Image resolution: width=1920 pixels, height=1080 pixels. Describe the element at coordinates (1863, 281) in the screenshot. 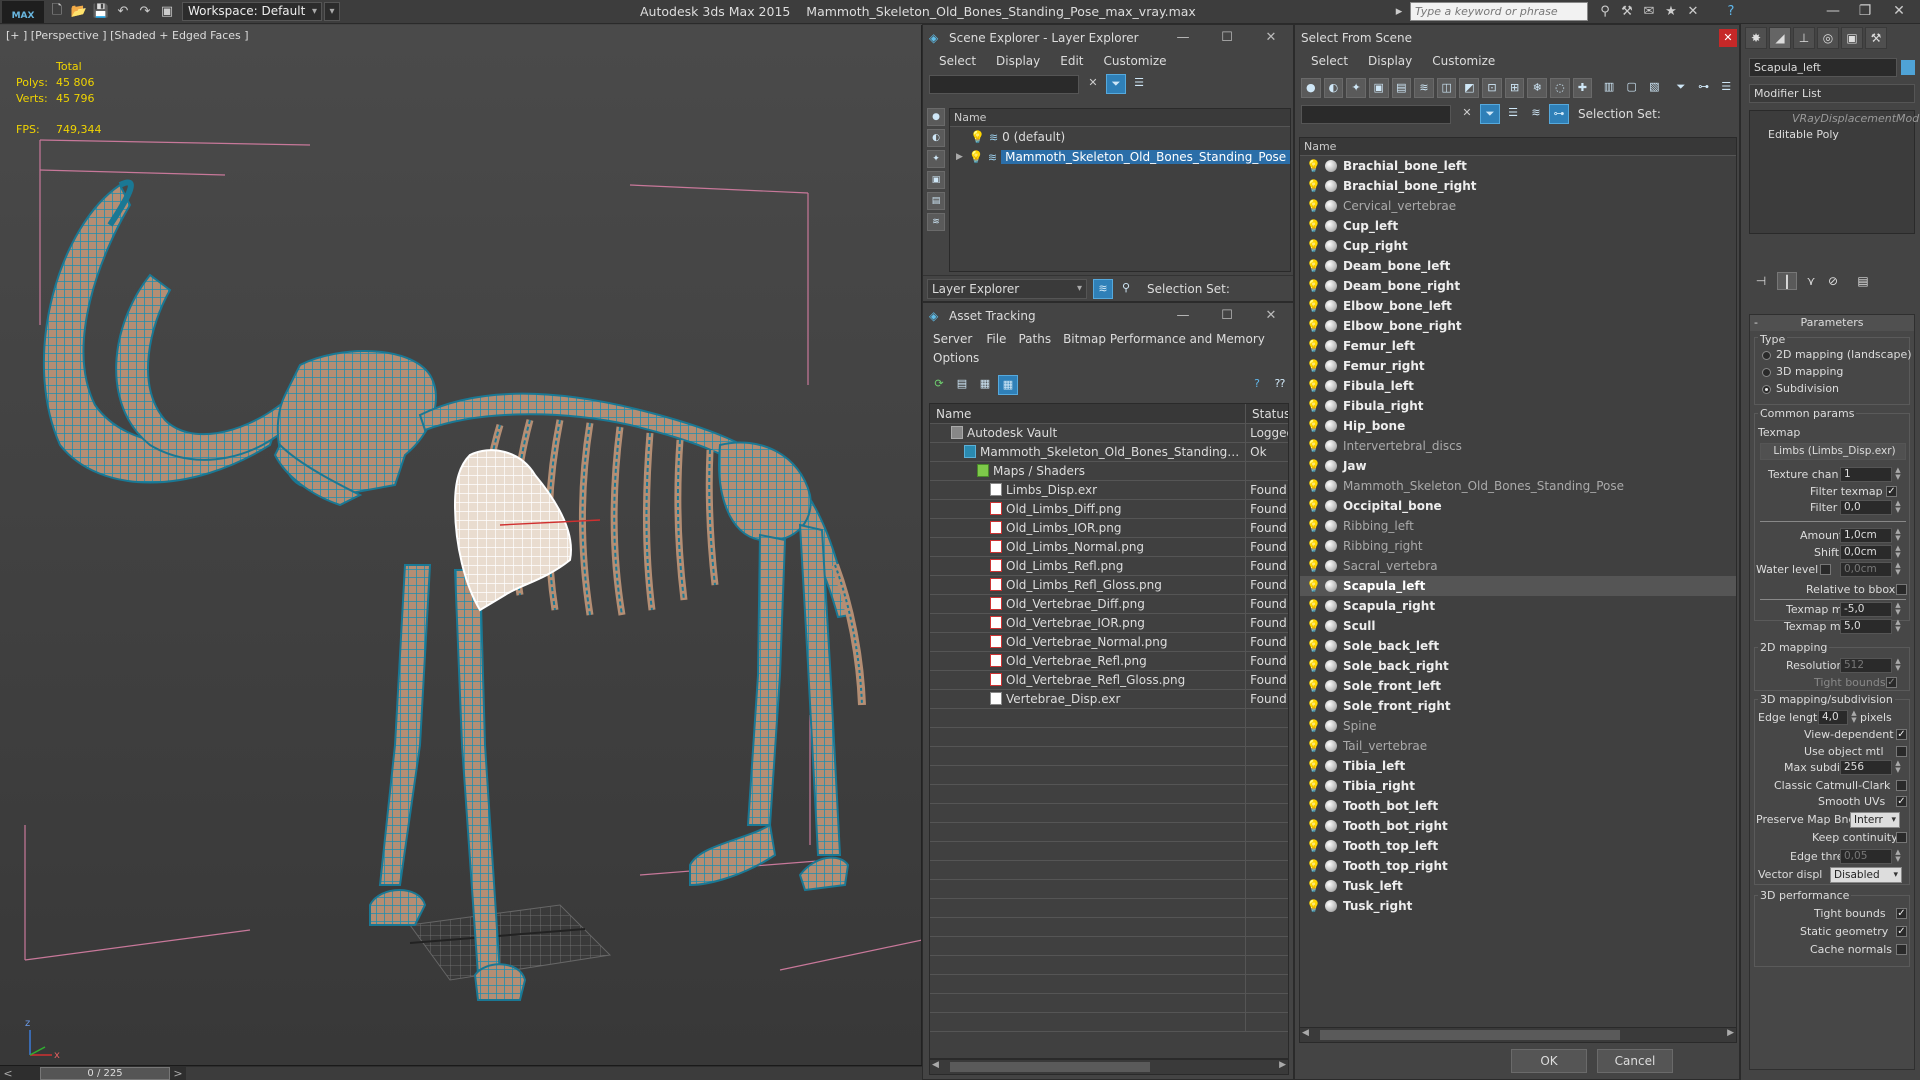

I see `configure-sets-icon: ▤` at that location.